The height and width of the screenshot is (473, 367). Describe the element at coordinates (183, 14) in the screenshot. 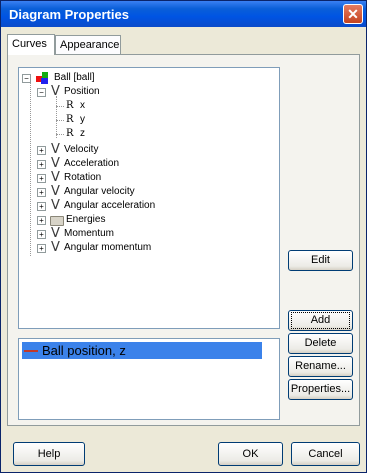

I see `title-bar: Diagram Properties ✕` at that location.